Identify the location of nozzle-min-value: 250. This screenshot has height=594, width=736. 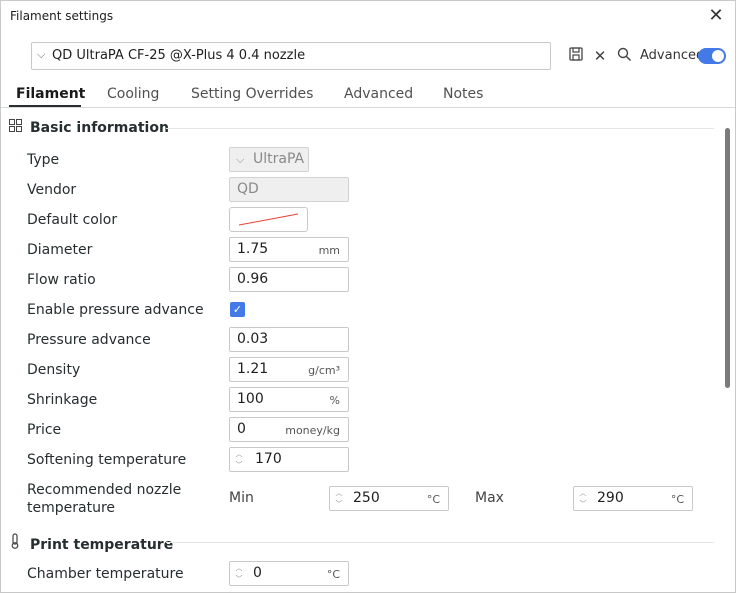
(366, 498).